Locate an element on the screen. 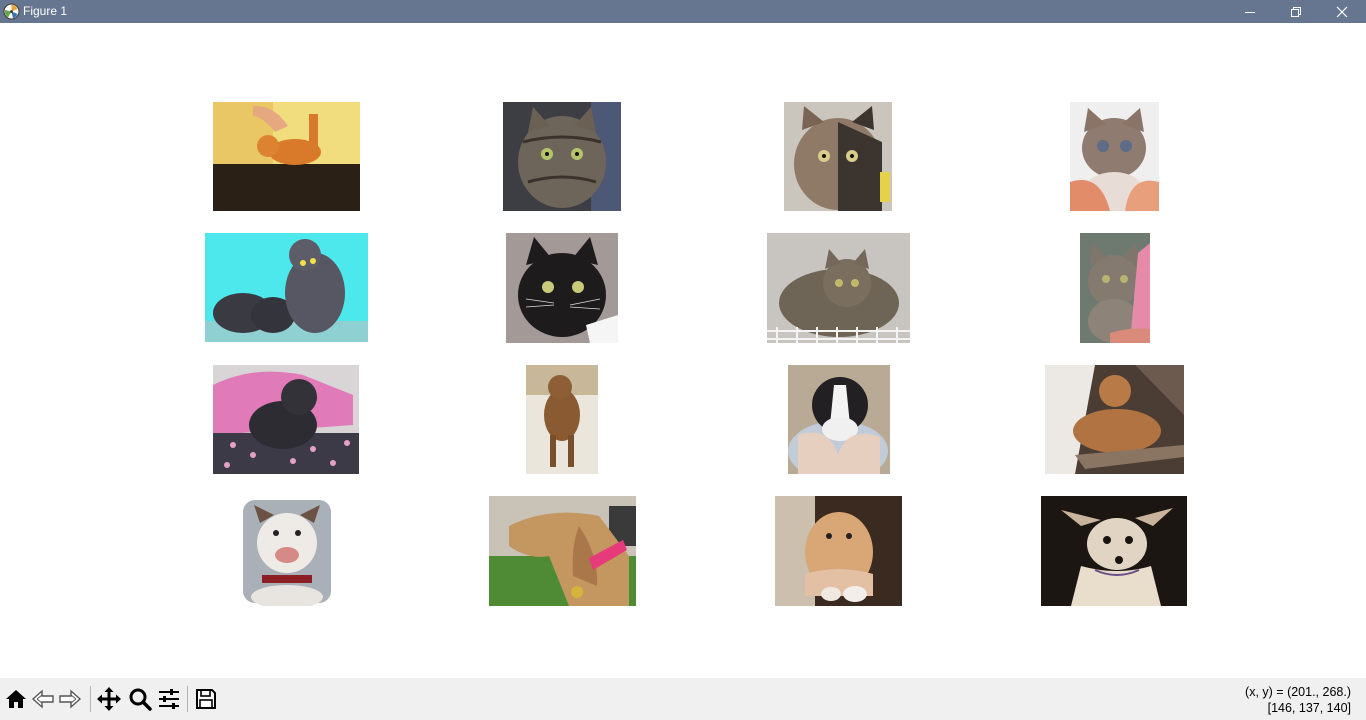 The width and height of the screenshot is (1366, 720). zoom-icon is located at coordinates (140, 699).